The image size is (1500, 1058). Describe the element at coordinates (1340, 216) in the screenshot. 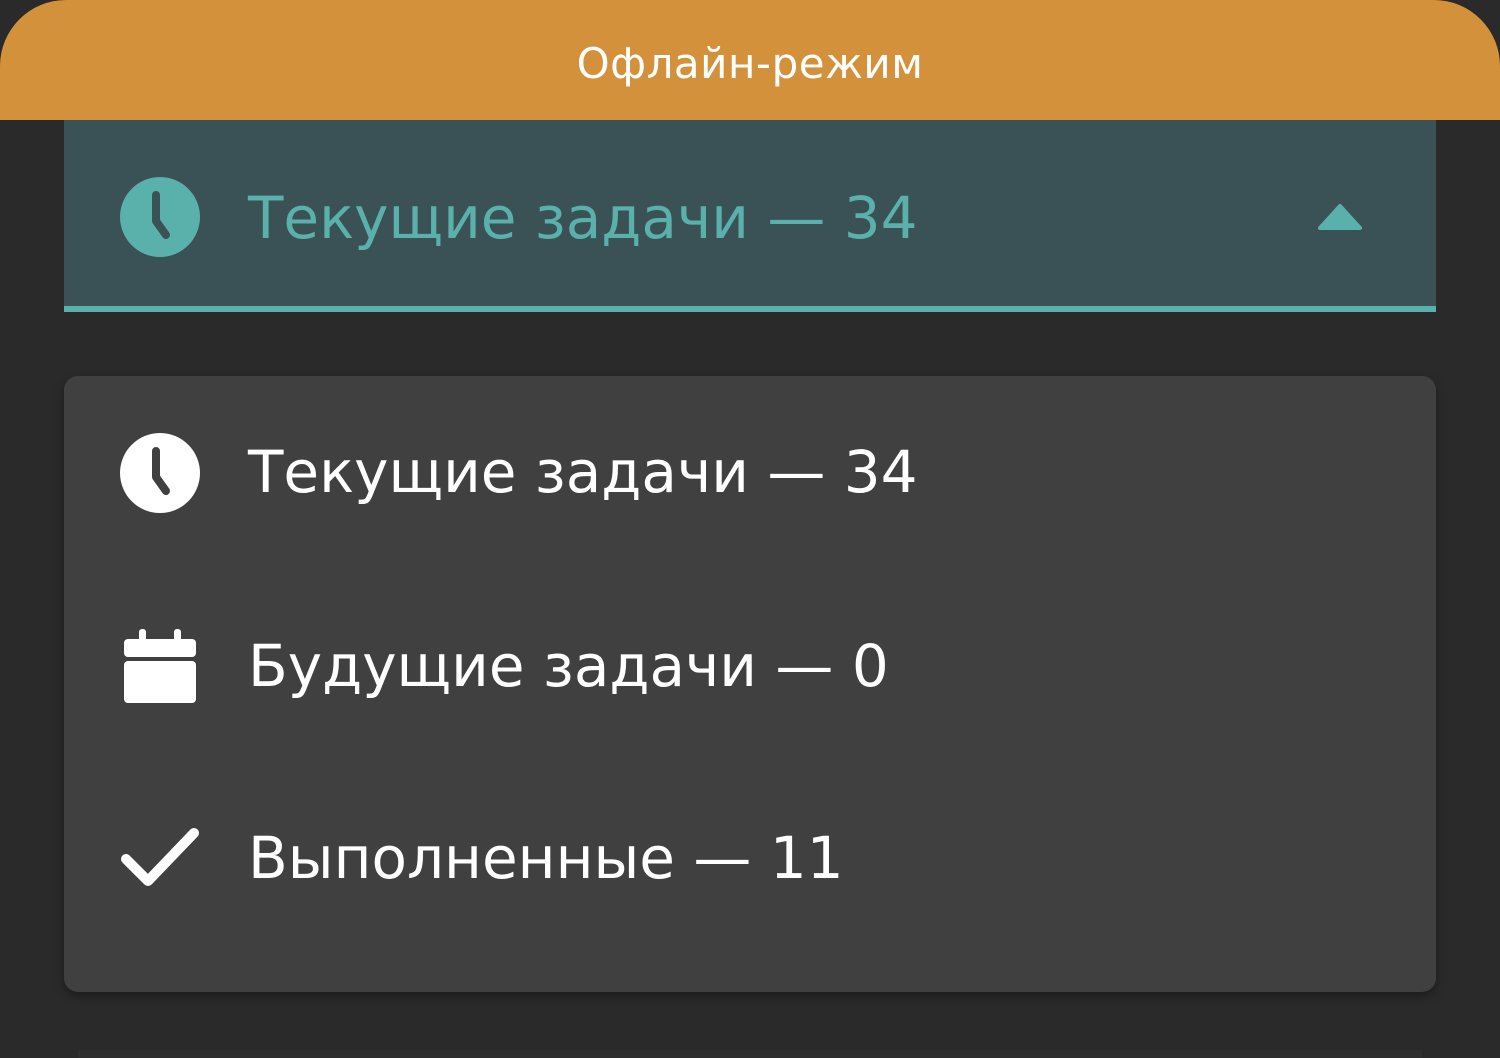

I see `caret-up-icon` at that location.